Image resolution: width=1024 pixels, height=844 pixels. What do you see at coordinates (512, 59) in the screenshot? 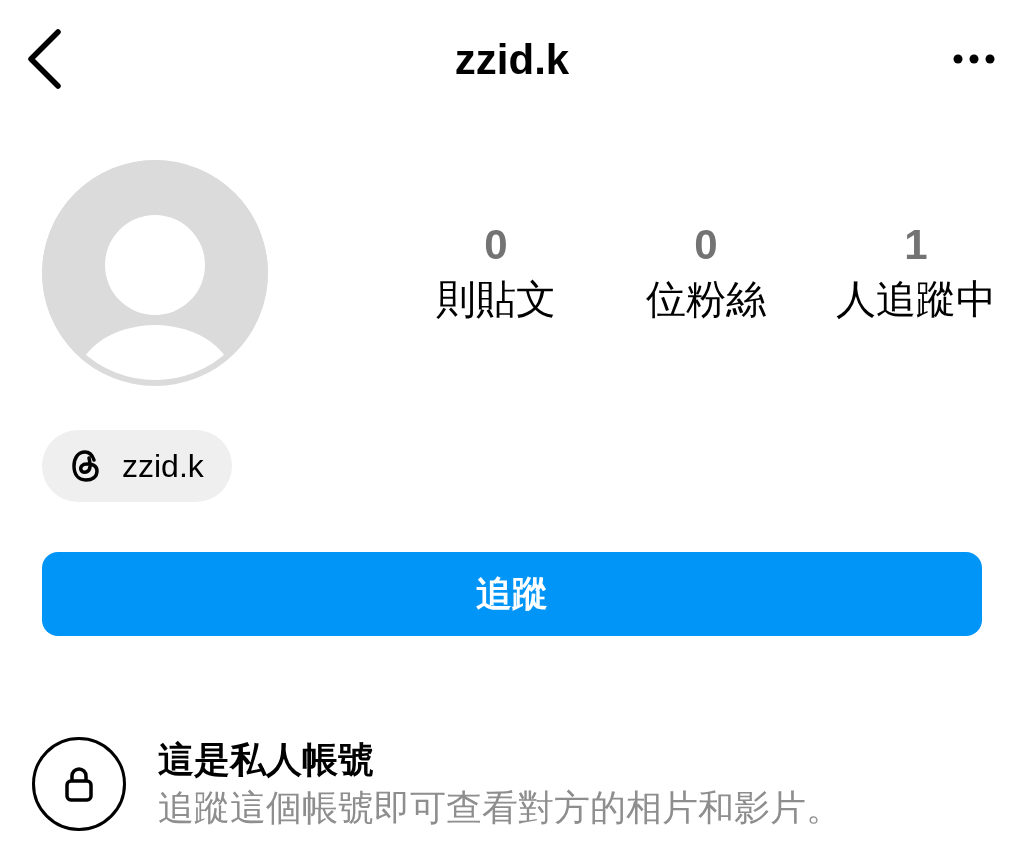
I see `username-title: zzid.k` at bounding box center [512, 59].